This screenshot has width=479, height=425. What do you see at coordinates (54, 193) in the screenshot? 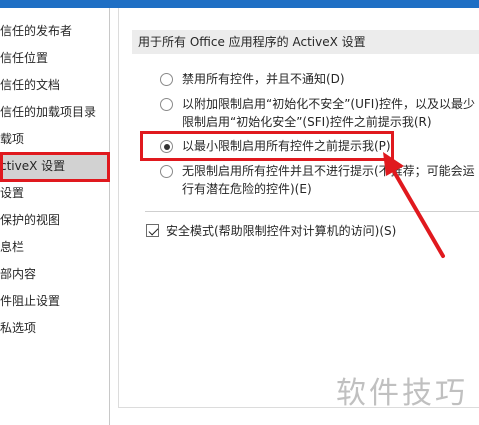
I see `sidebar-item-macro-settings: 宏设置` at bounding box center [54, 193].